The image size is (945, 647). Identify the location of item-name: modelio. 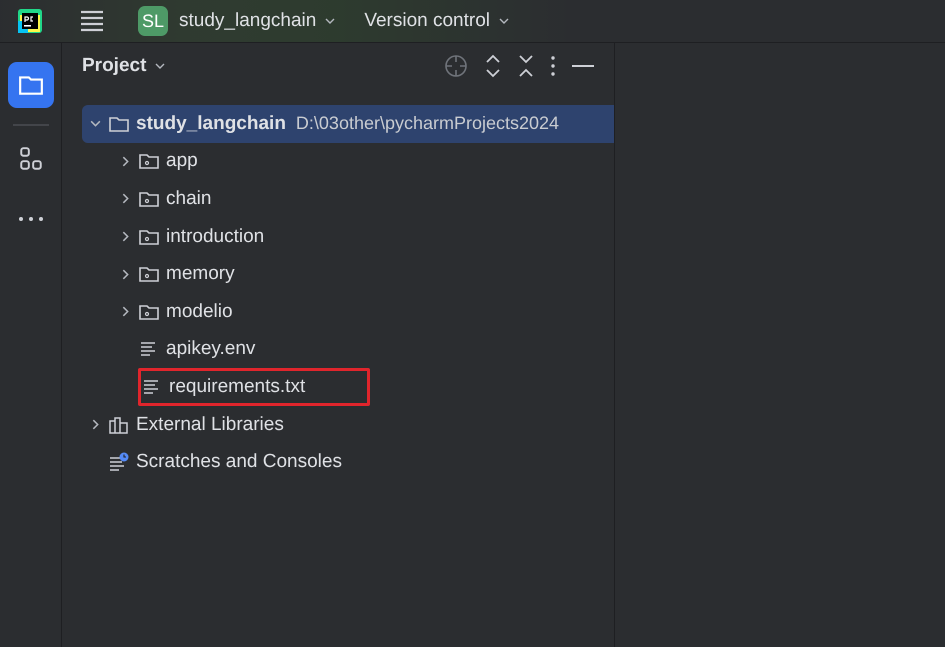
(199, 311).